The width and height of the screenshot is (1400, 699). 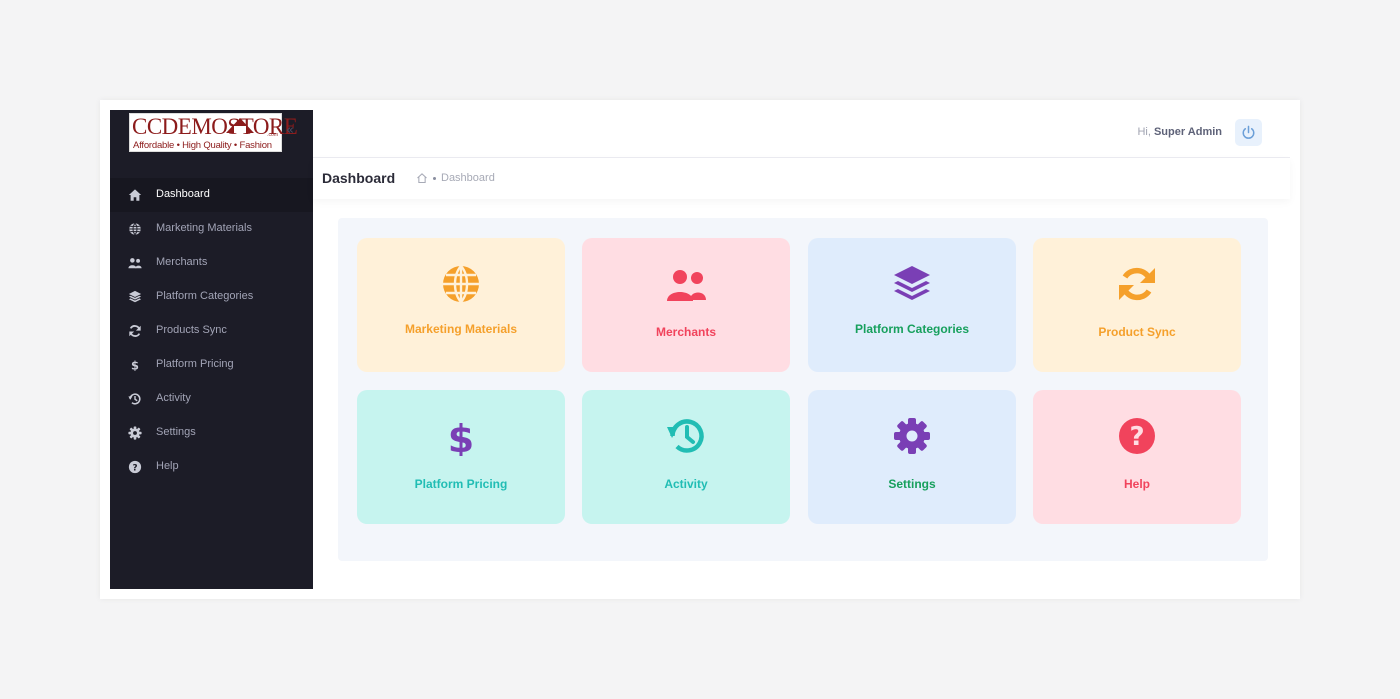 I want to click on card-label: Product Sync, so click(x=1137, y=332).